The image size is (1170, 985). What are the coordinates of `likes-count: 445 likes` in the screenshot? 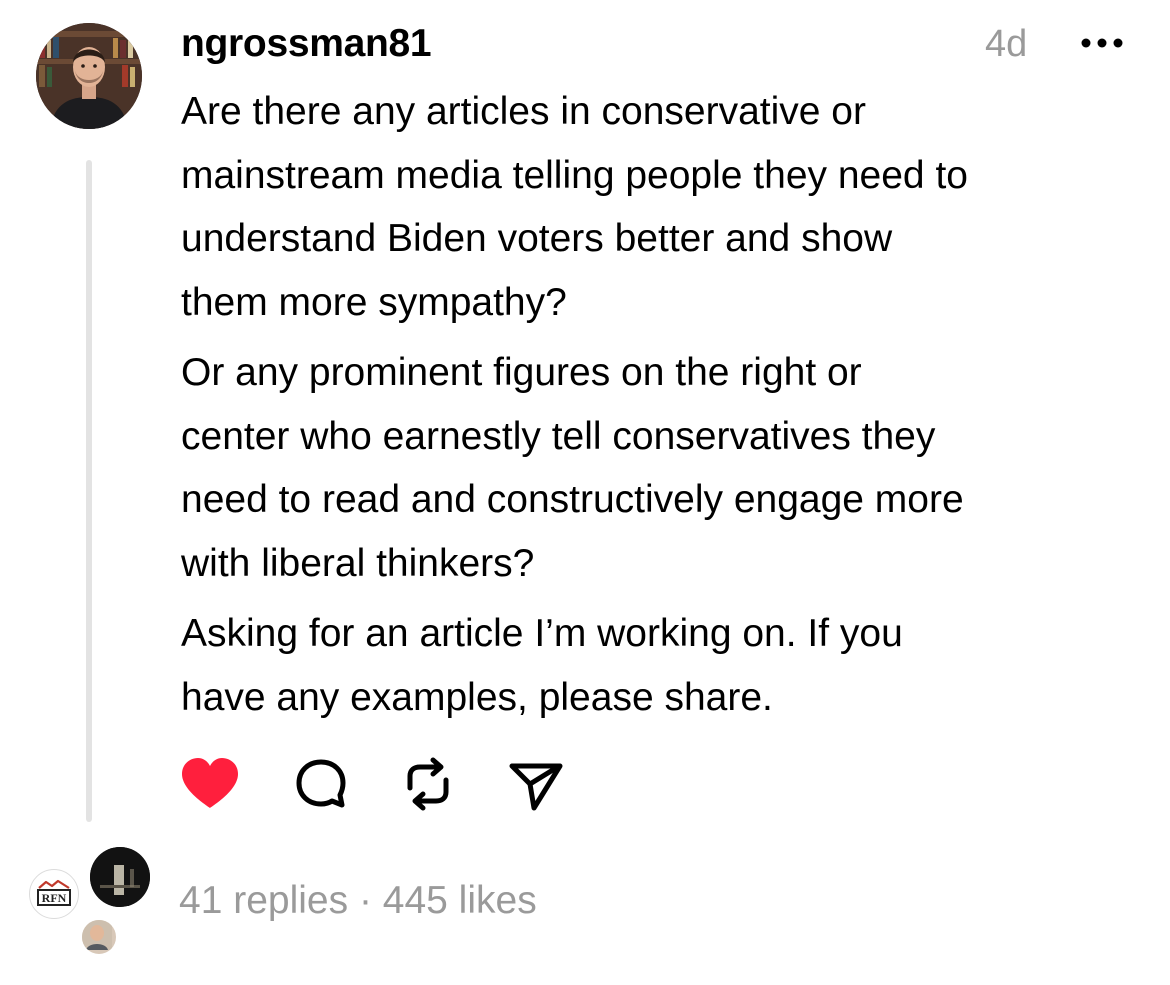 It's located at (460, 900).